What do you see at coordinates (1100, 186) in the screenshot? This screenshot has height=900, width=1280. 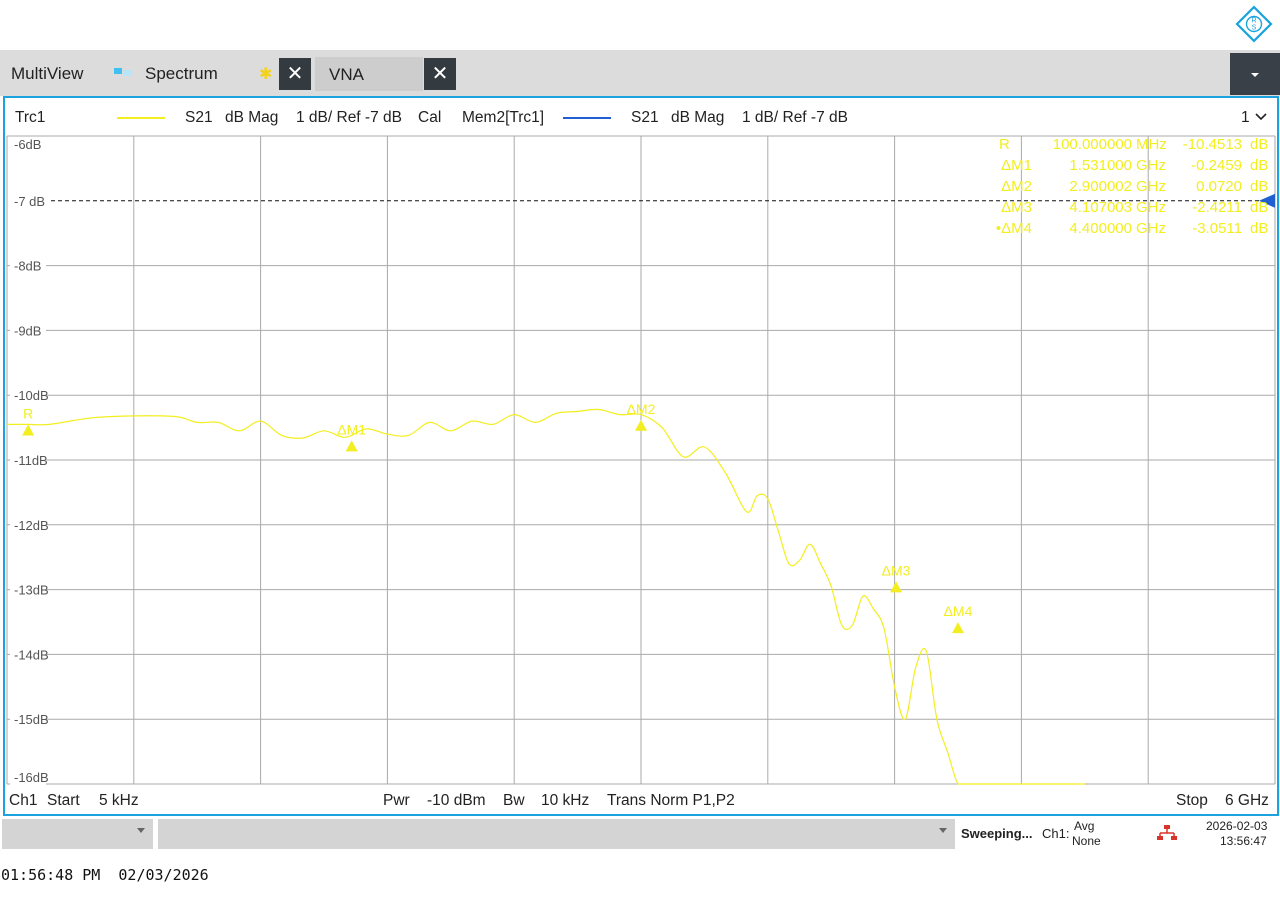 I see `marker-readout-cell: 2.900002` at bounding box center [1100, 186].